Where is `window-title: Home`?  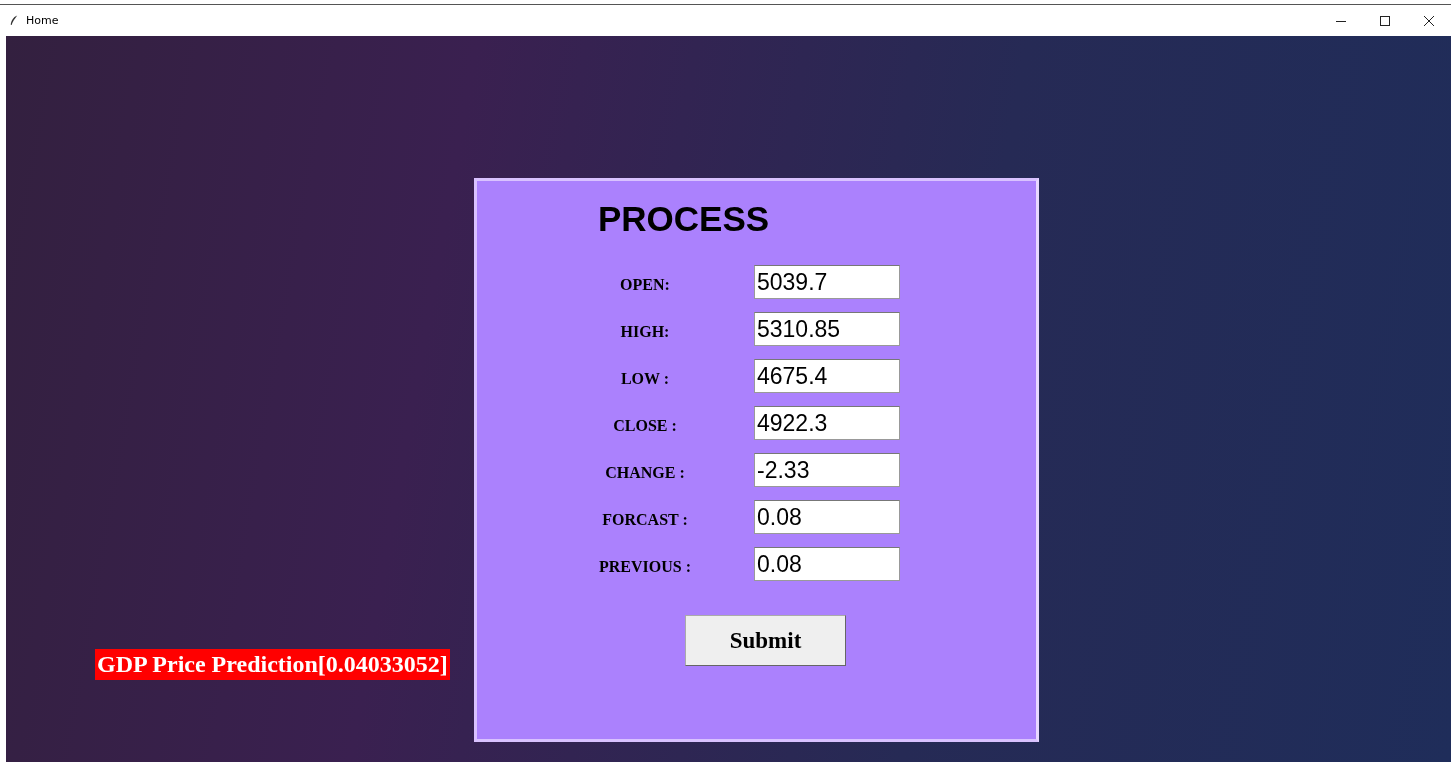
window-title: Home is located at coordinates (42, 20).